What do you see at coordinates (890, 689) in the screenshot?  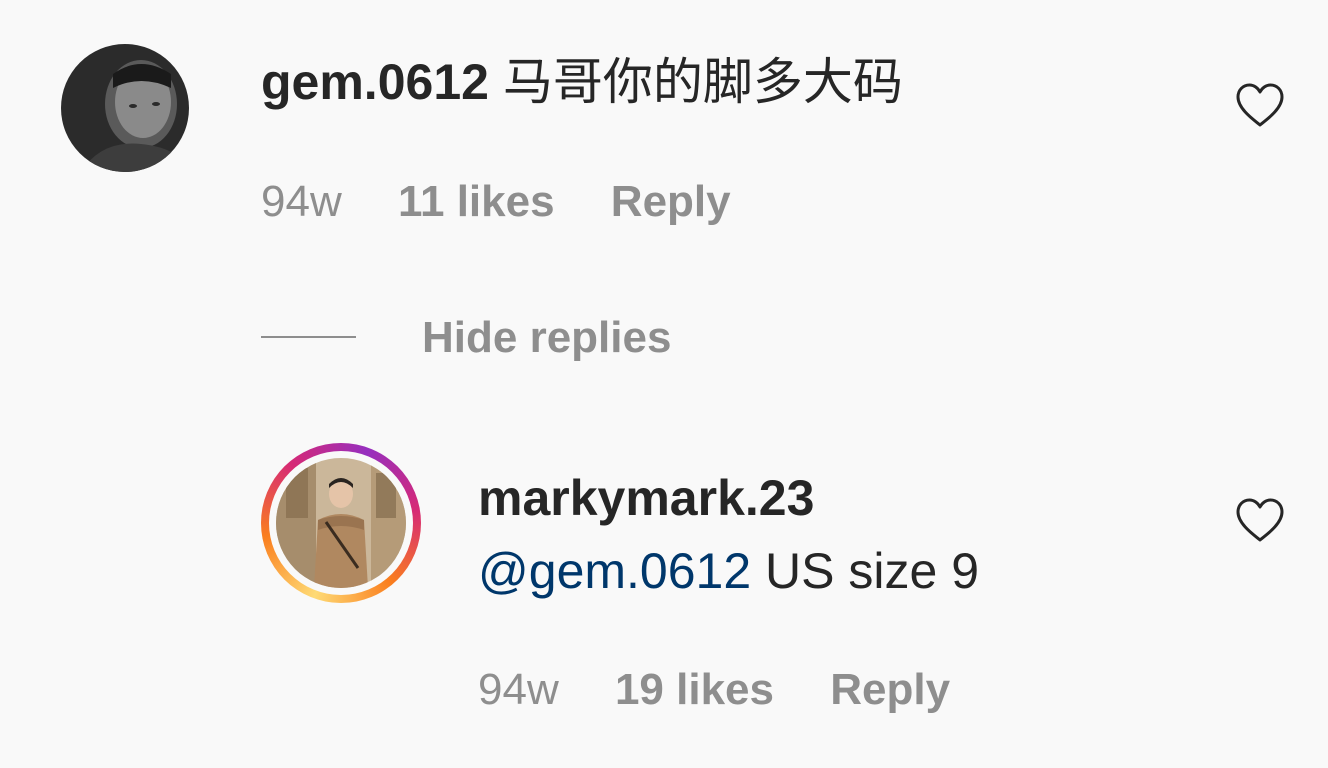 I see `reply-reply-button: Reply` at bounding box center [890, 689].